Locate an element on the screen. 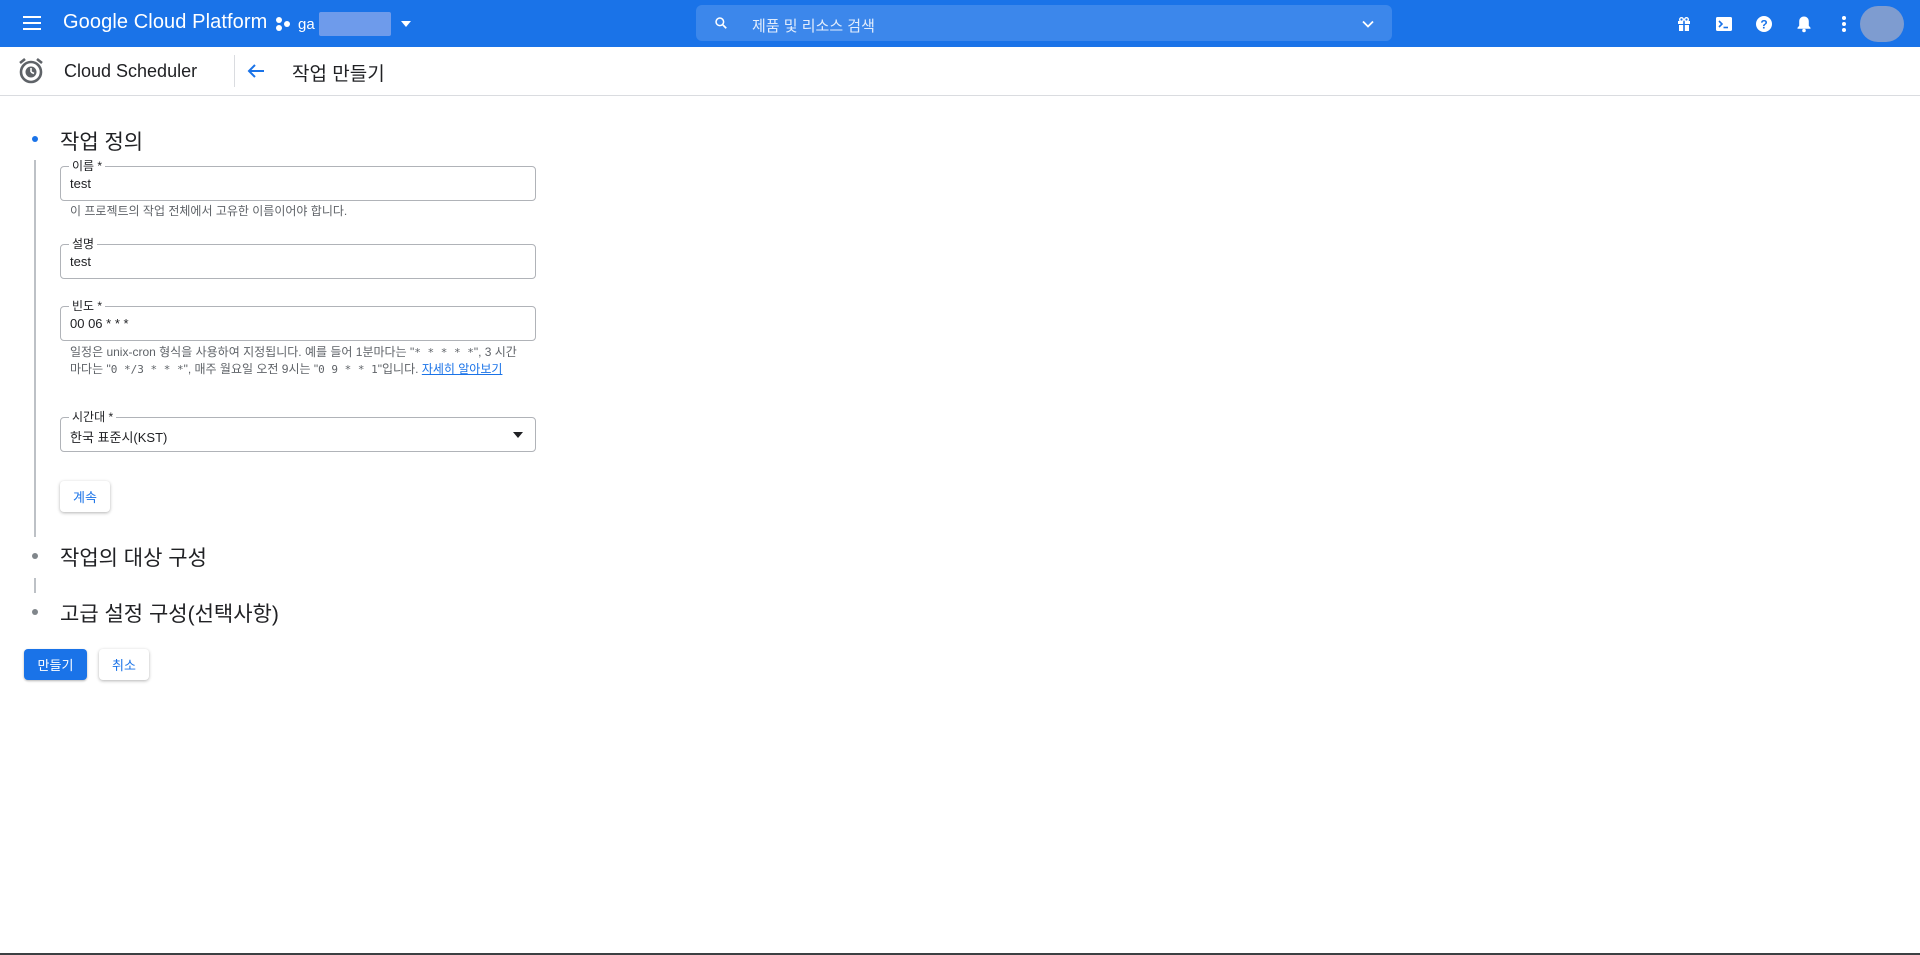  create-button: 만들기 is located at coordinates (55, 664).